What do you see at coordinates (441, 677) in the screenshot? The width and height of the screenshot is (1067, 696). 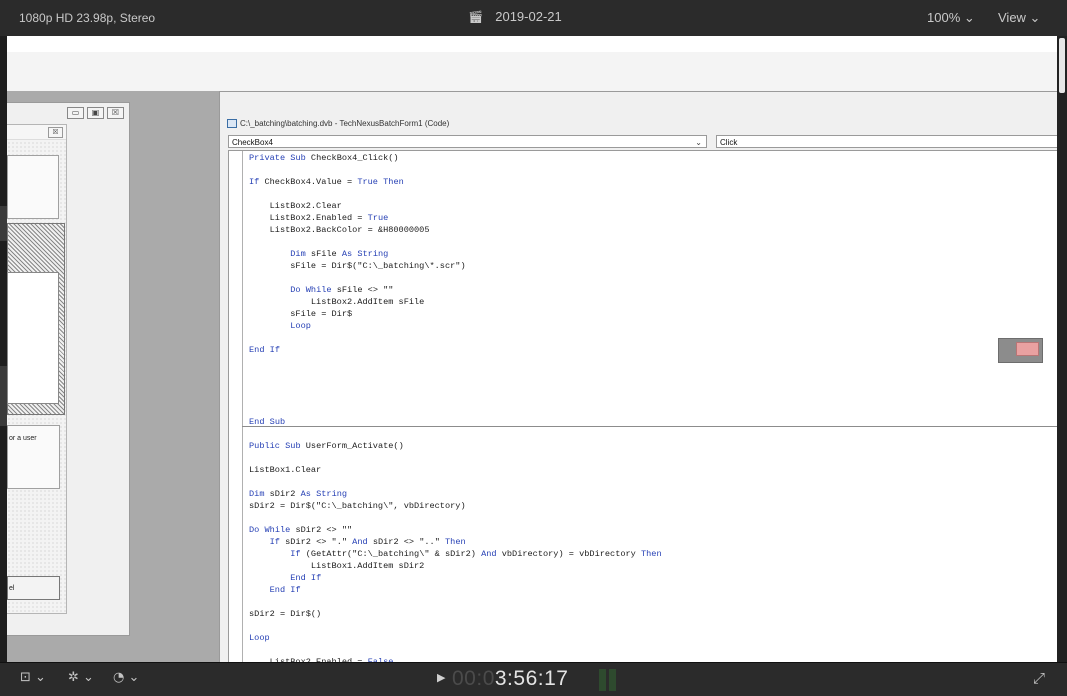 I see `play-icon: ▶` at bounding box center [441, 677].